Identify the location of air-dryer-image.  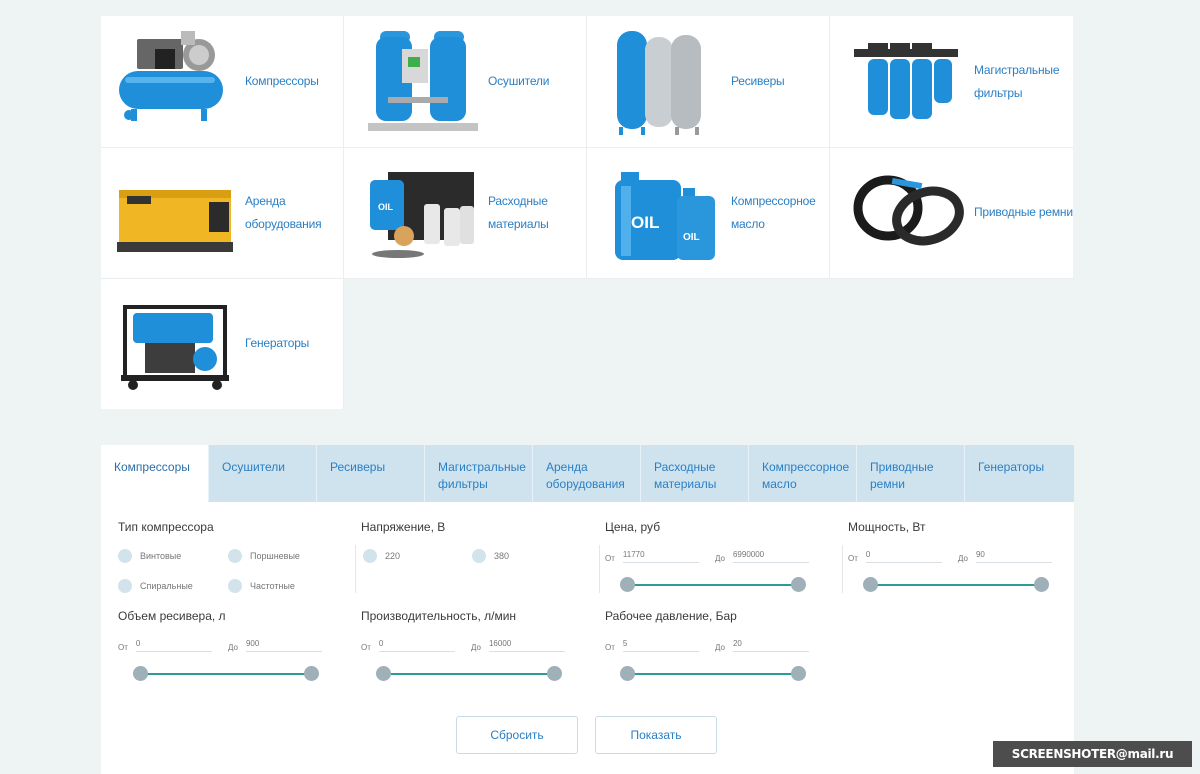
(422, 82).